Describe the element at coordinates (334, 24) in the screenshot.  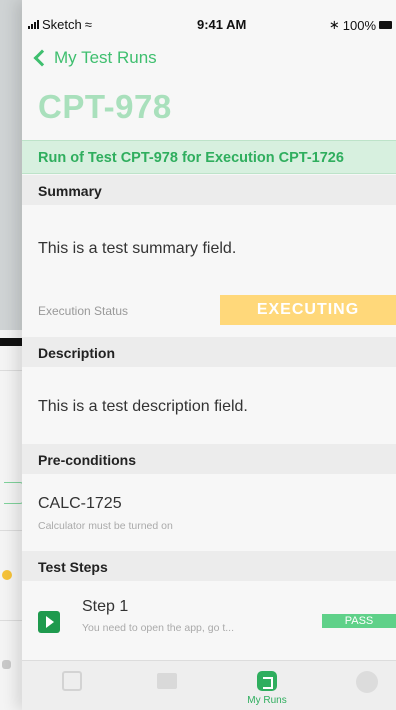
I see `bluetooth-icon: ∗` at that location.